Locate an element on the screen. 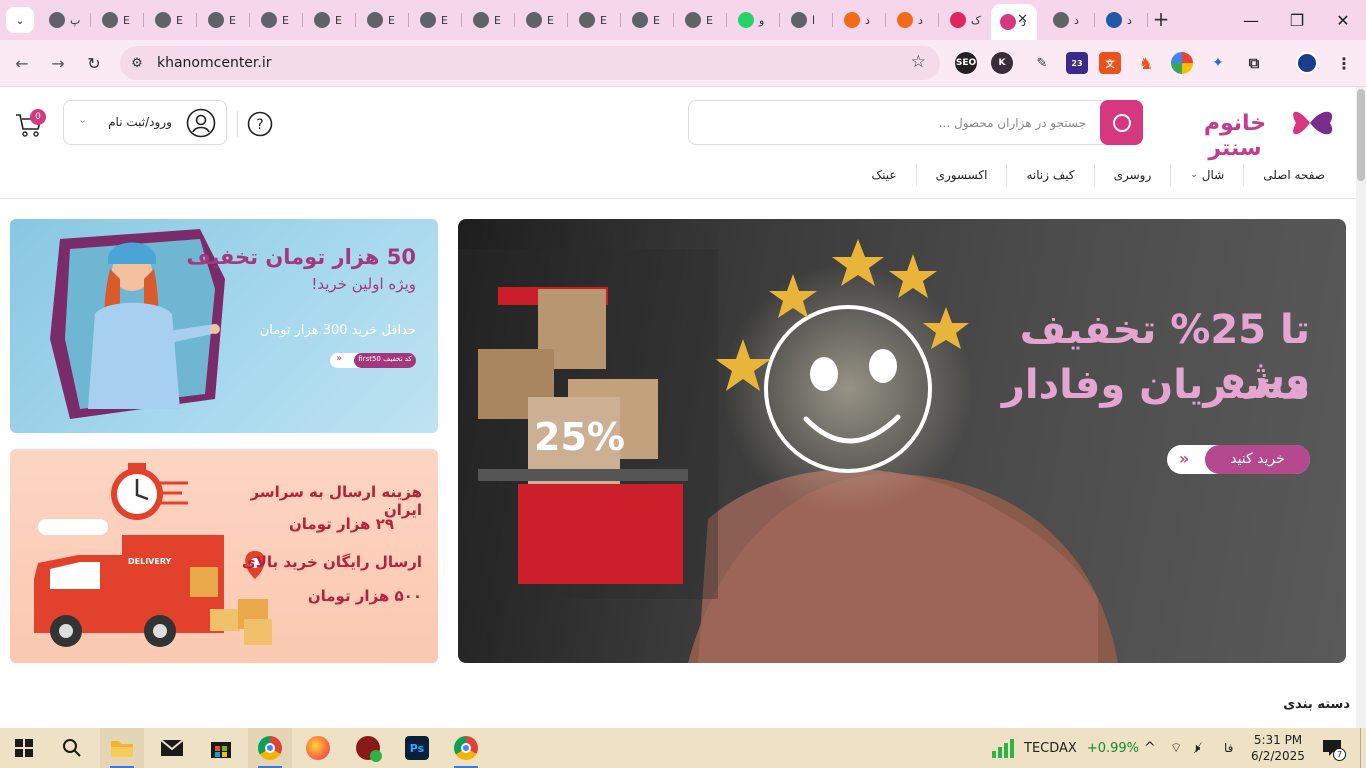 This screenshot has height=768, width=1366. search-taskbar-button is located at coordinates (72, 748).